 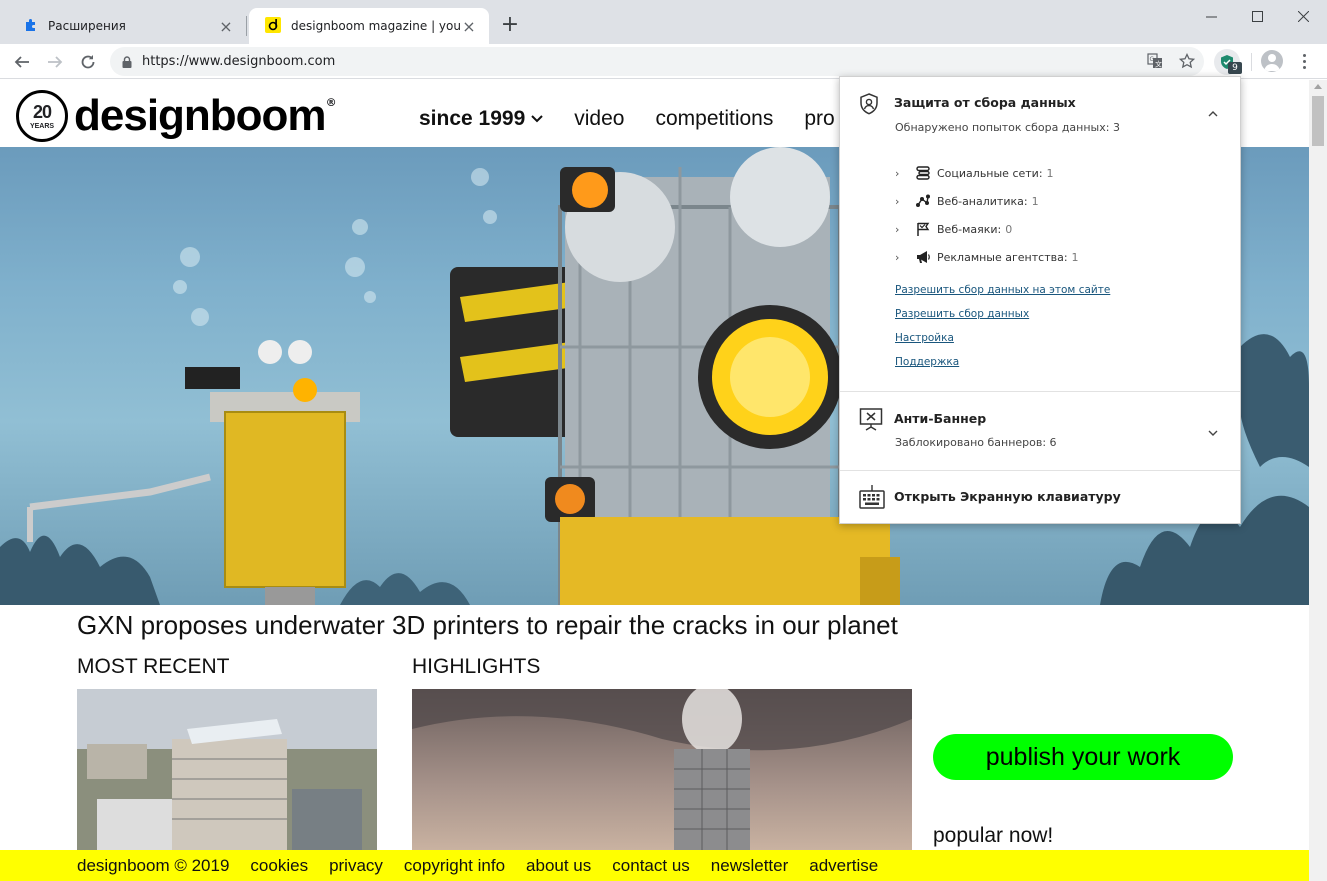 I want to click on minimize-button, so click(x=1211, y=16).